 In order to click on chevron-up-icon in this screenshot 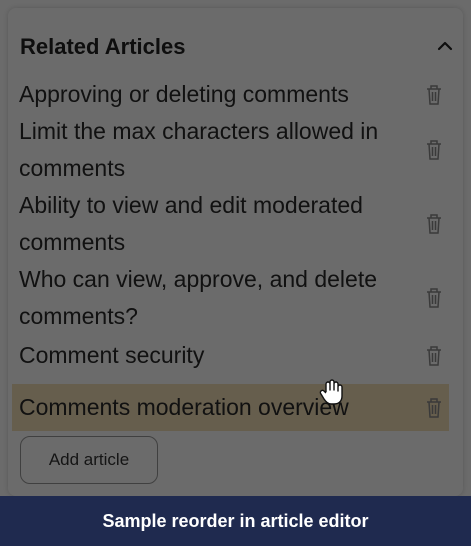, I will do `click(445, 46)`.